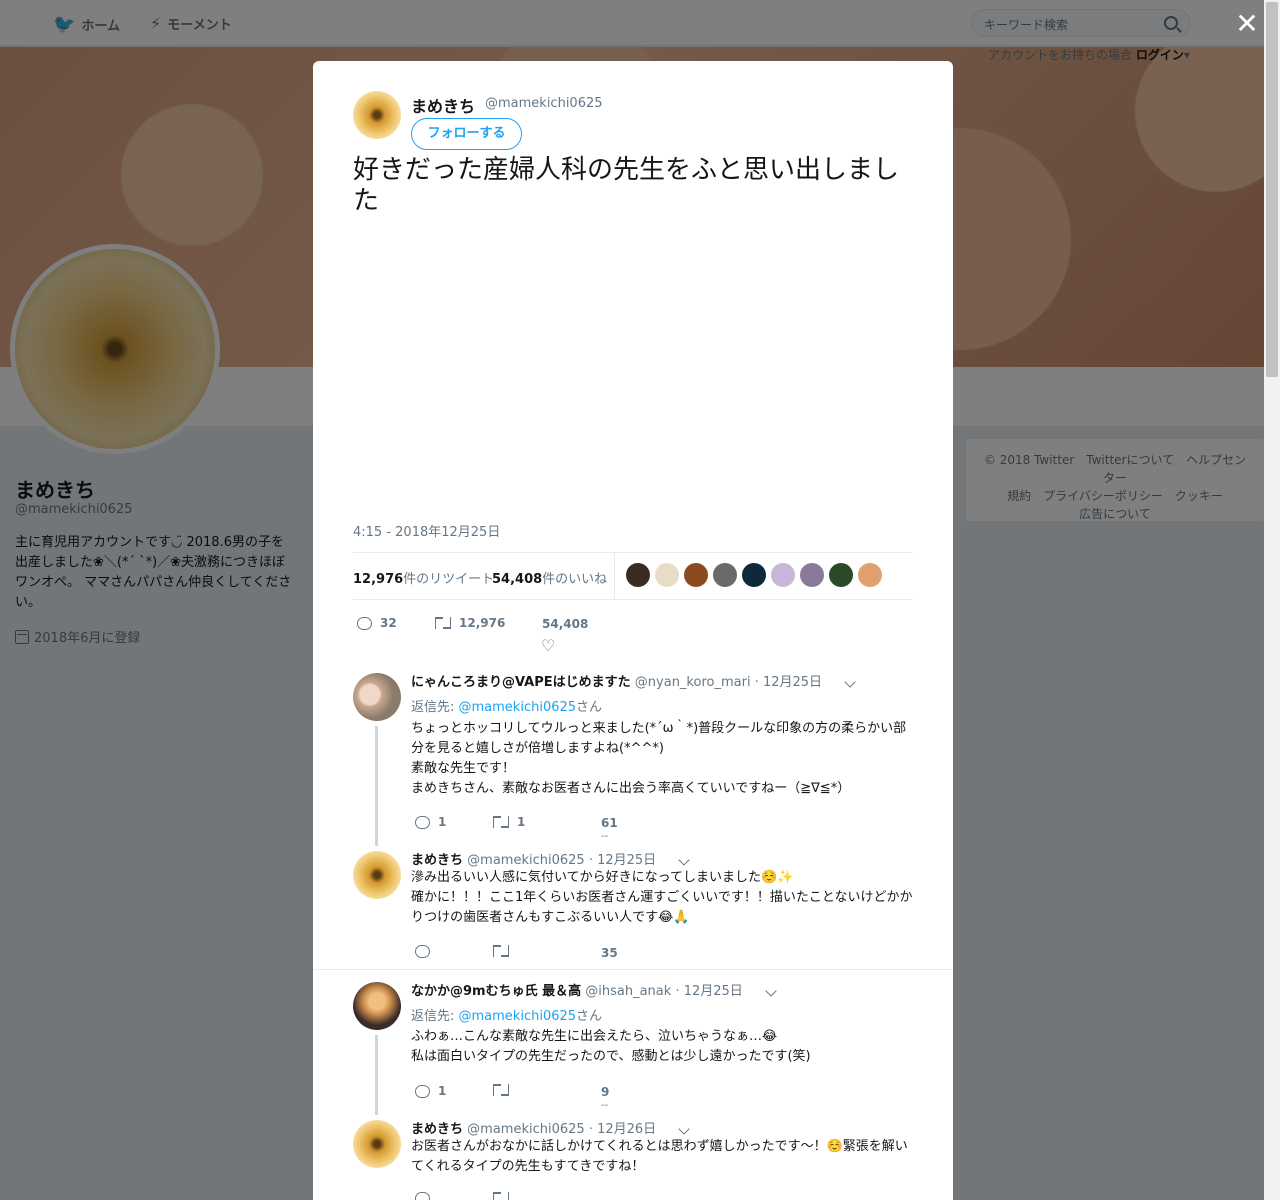 The image size is (1280, 1200). What do you see at coordinates (548, 646) in the screenshot?
I see `heart-icon: ♡` at bounding box center [548, 646].